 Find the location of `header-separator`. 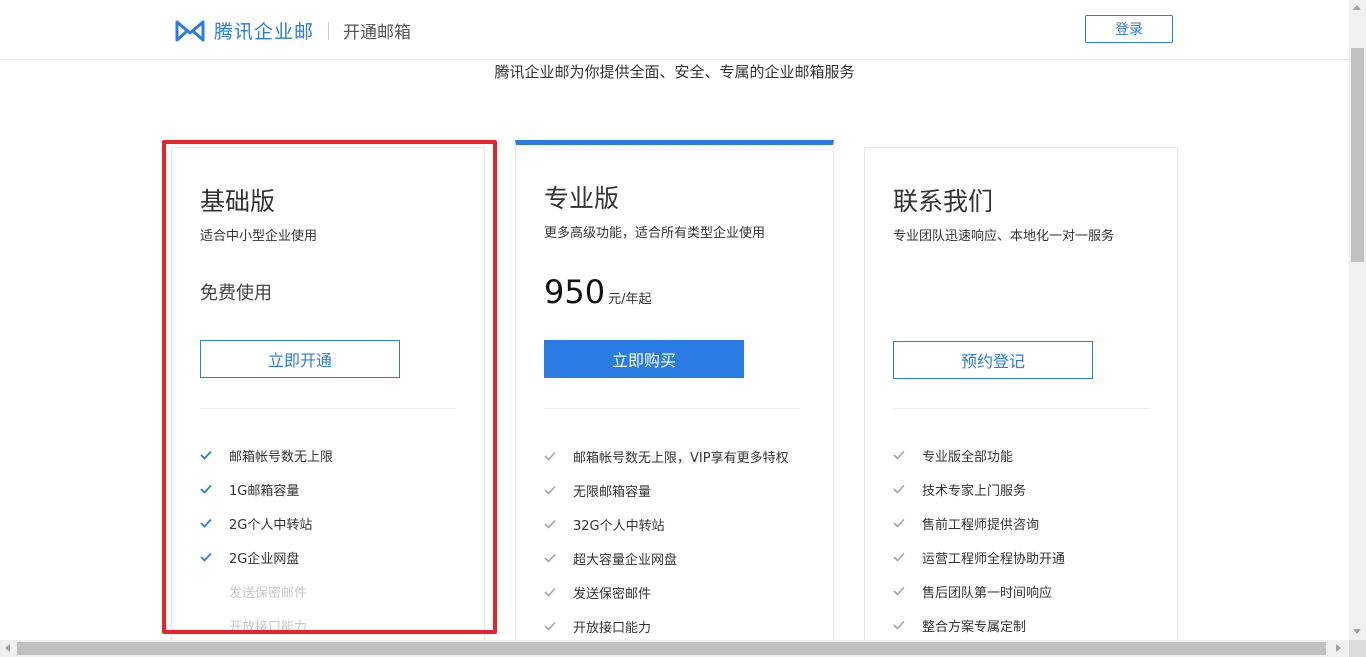

header-separator is located at coordinates (329, 30).